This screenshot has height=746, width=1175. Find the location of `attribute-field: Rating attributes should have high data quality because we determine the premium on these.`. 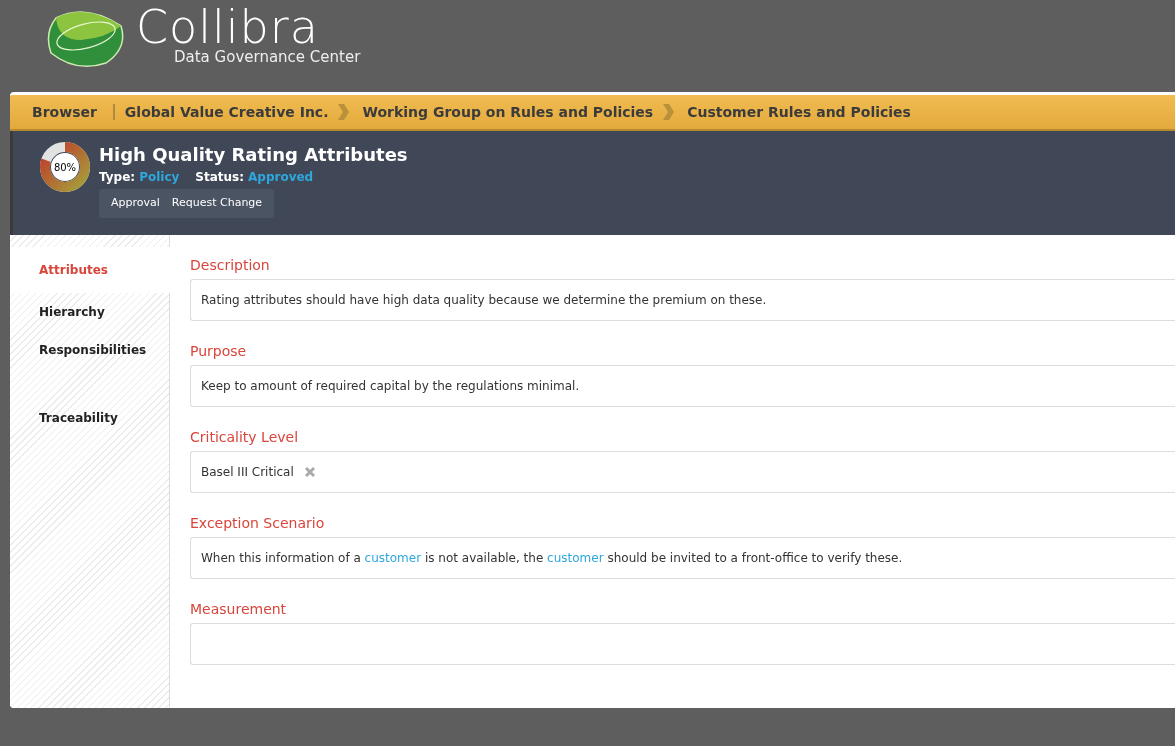

attribute-field: Rating attributes should have high data quality because we determine the premium on these. is located at coordinates (682, 300).